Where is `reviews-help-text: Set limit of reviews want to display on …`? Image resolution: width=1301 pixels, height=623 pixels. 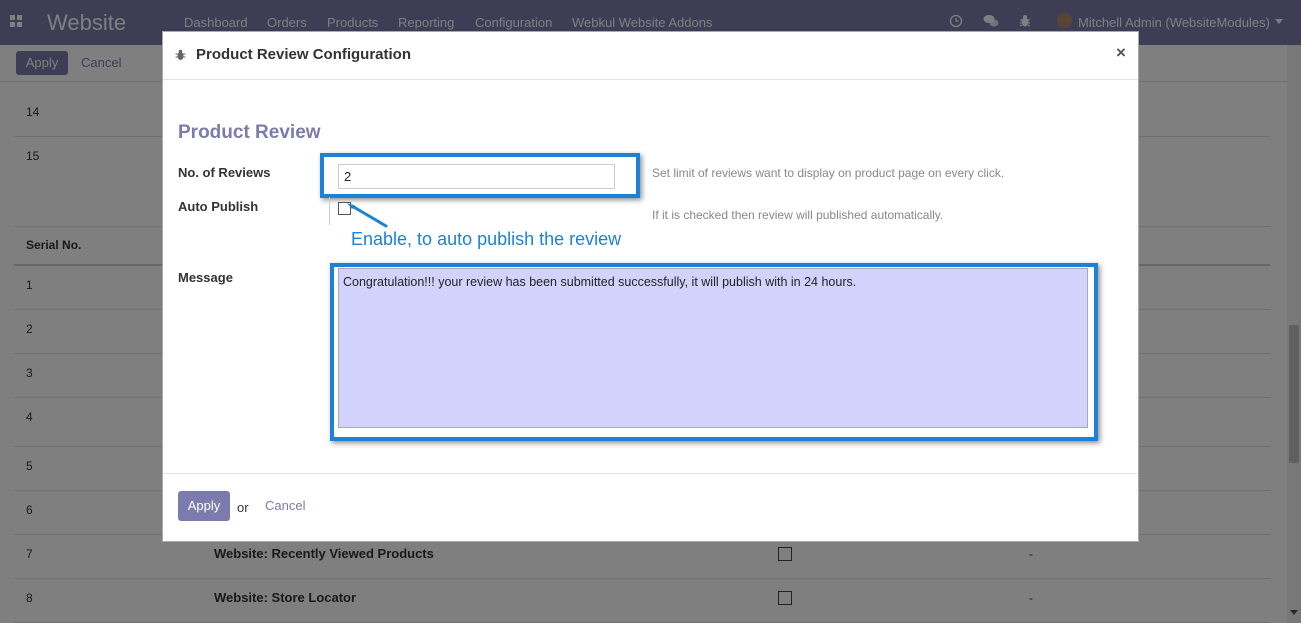 reviews-help-text: Set limit of reviews want to display on … is located at coordinates (828, 173).